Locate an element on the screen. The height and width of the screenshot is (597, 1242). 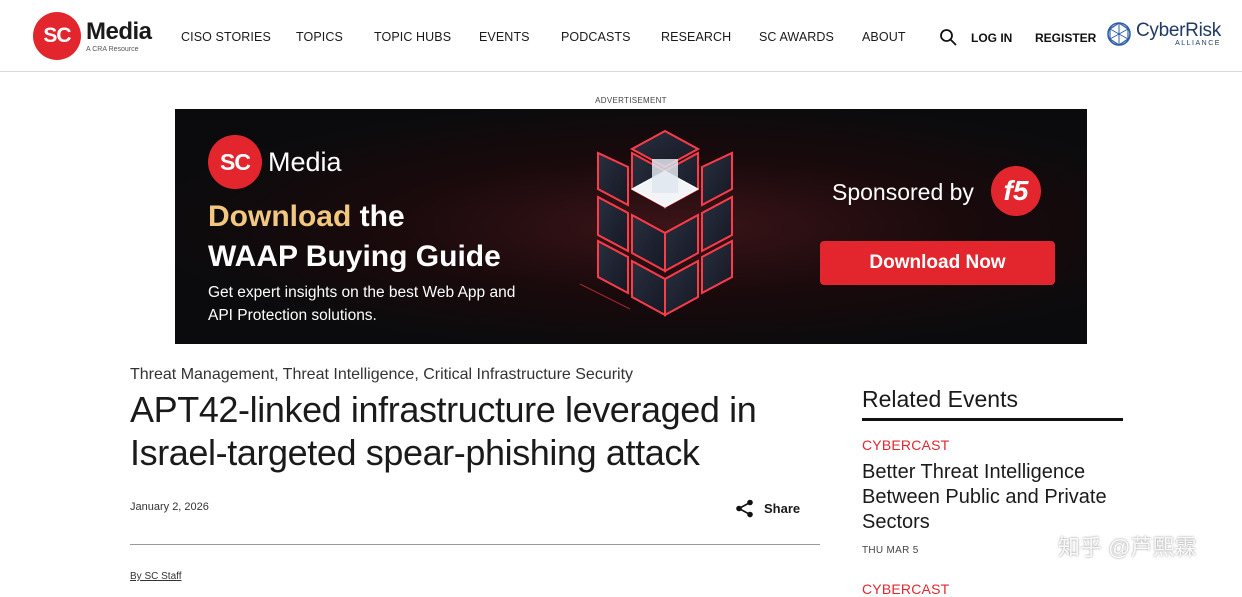
nav-about: ABOUT is located at coordinates (884, 37).